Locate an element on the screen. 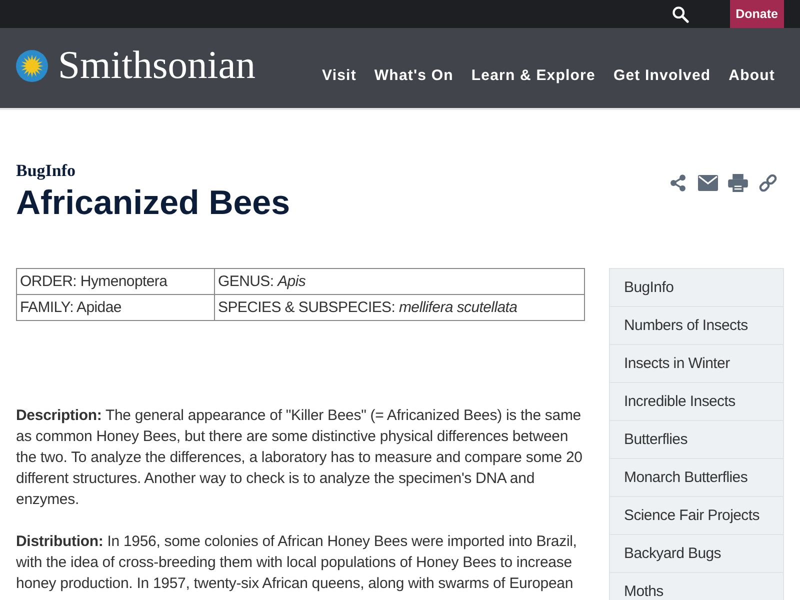 The image size is (800, 600). sidebar-item: Moths is located at coordinates (696, 586).